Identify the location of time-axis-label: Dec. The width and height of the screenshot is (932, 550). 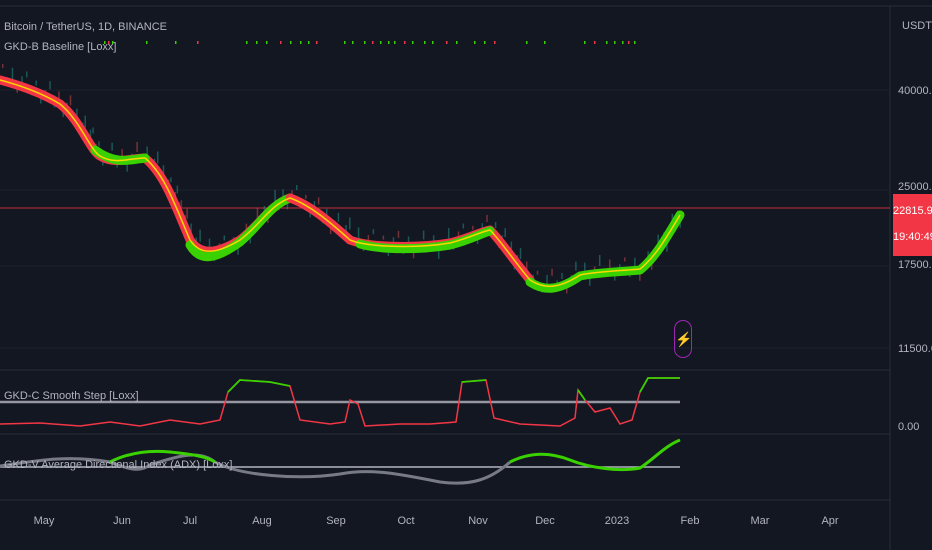
(545, 521).